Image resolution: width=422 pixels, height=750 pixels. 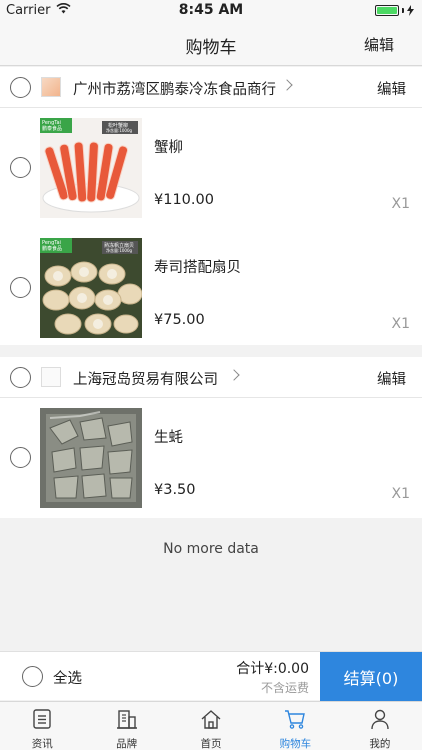 I want to click on tab-brand: 品牌, so click(x=126, y=726).